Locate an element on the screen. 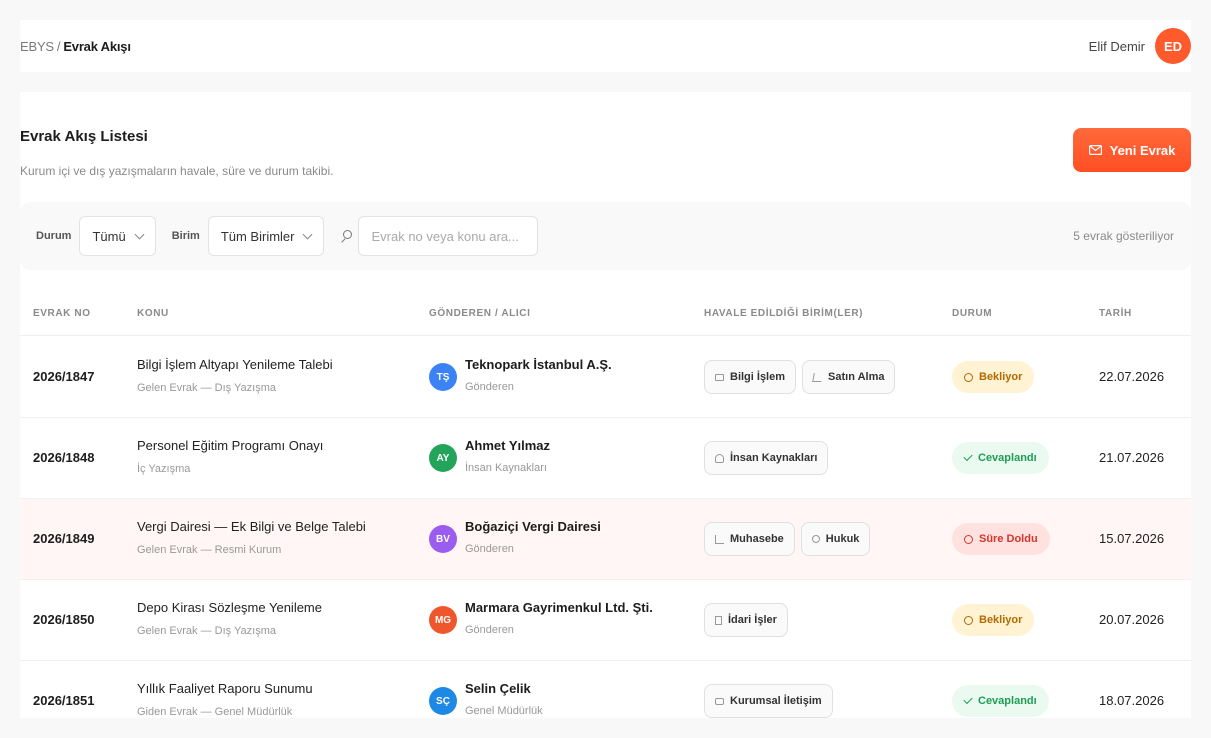  unit-chip: Kurumsal İletişim is located at coordinates (768, 701).